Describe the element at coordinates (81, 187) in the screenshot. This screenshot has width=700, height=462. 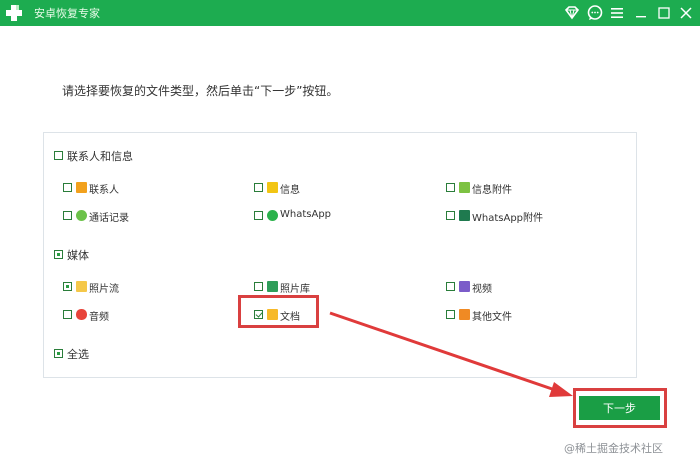
I see `contacts-icon` at that location.